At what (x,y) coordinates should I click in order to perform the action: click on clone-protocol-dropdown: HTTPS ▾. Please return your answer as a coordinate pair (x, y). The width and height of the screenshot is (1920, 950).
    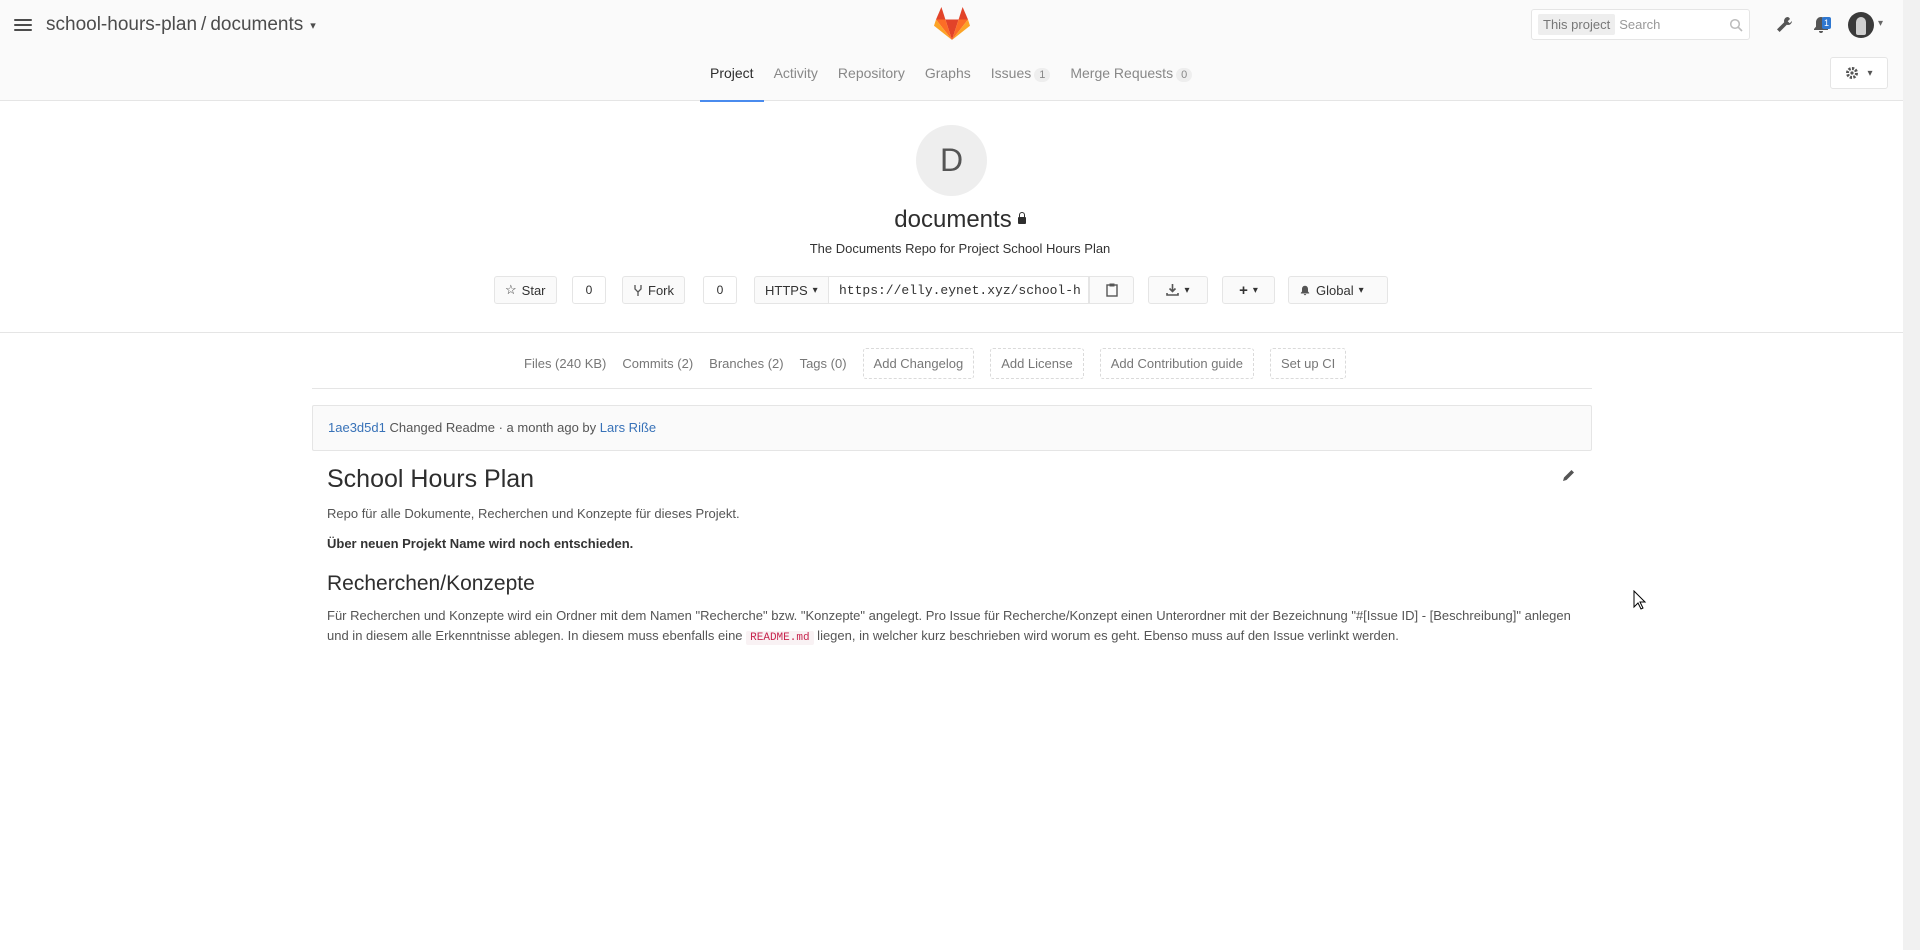
    Looking at the image, I should click on (791, 290).